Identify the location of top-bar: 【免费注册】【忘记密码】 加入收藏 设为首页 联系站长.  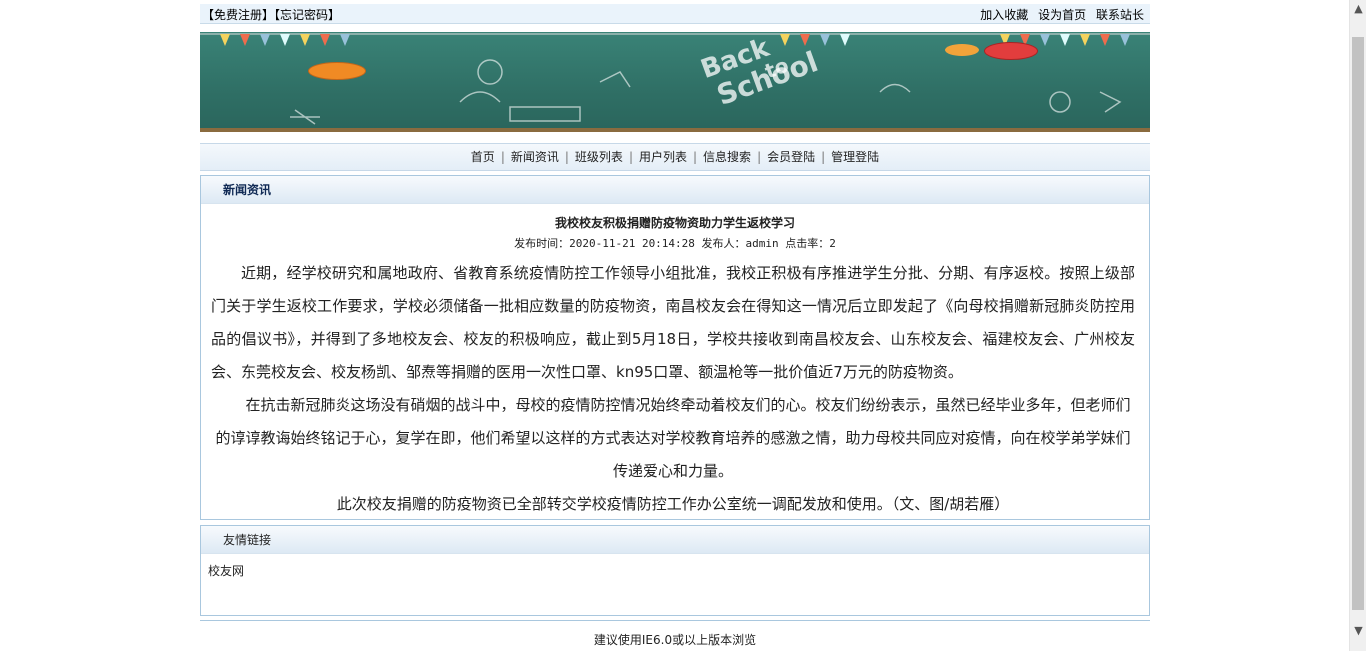
(675, 14).